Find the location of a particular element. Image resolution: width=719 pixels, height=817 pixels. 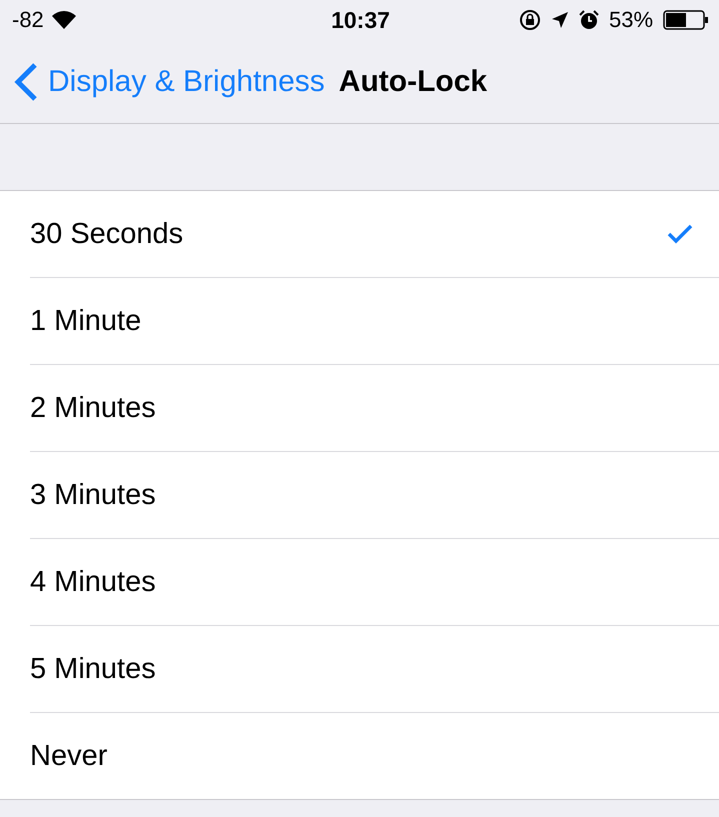

option-row: 5 Minutes is located at coordinates (374, 669).